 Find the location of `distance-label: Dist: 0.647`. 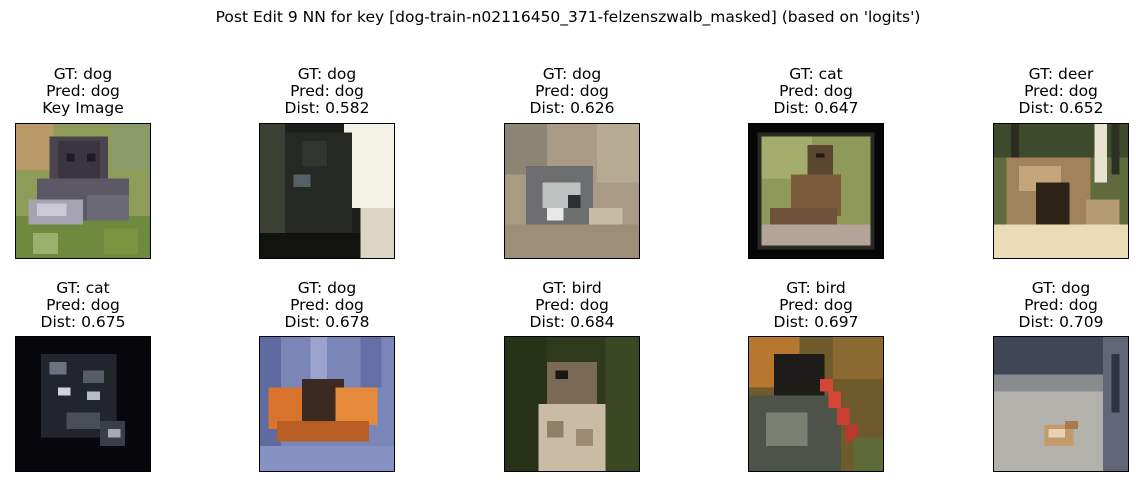

distance-label: Dist: 0.647 is located at coordinates (816, 108).